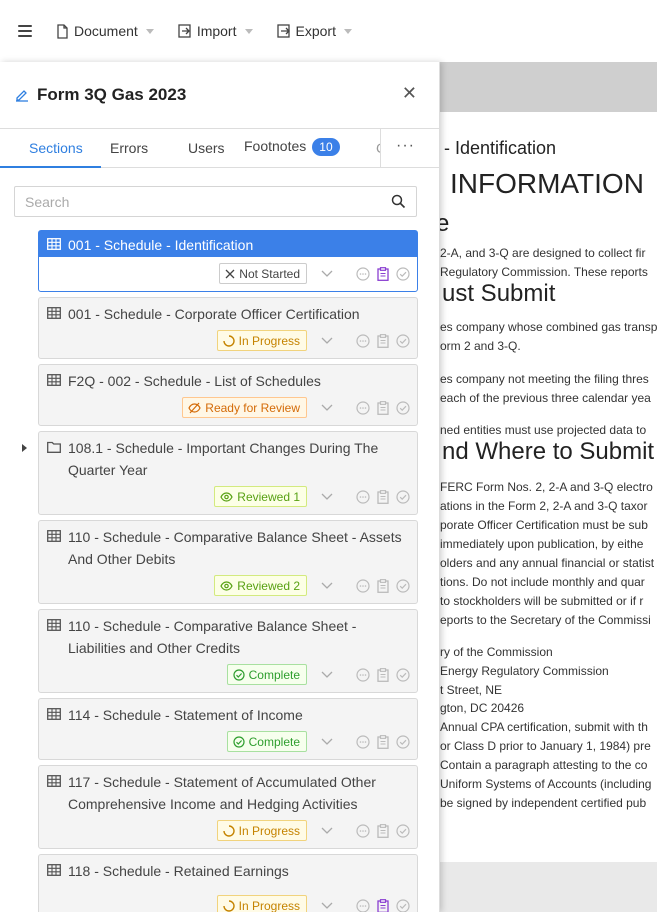  Describe the element at coordinates (545, 398) in the screenshot. I see `document-text-line: each of the previous three calendar yea` at that location.